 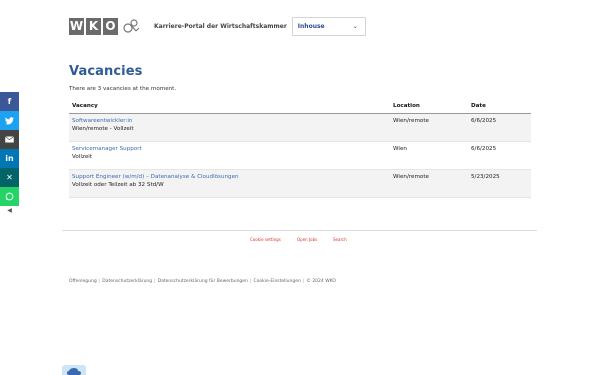 What do you see at coordinates (311, 26) in the screenshot?
I see `company-select-value: Inhouse` at bounding box center [311, 26].